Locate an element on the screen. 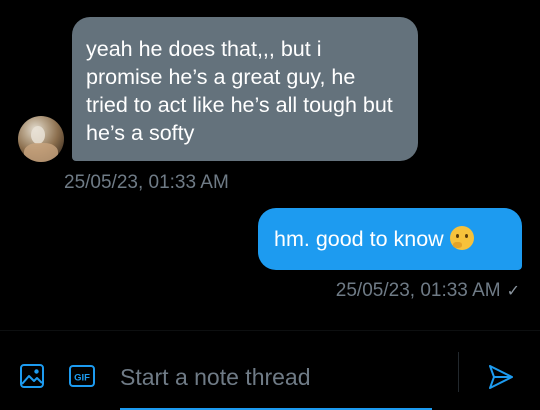 The width and height of the screenshot is (540, 410). outgoing-message-bubble: hm. good to know is located at coordinates (390, 239).